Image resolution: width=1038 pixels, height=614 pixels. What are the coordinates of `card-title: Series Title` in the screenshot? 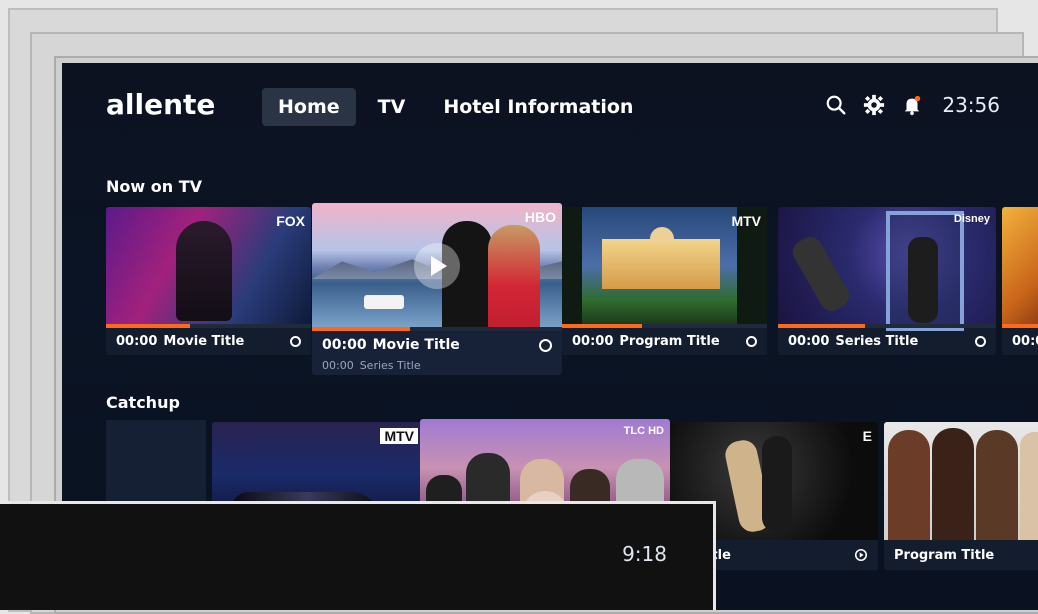 It's located at (877, 341).